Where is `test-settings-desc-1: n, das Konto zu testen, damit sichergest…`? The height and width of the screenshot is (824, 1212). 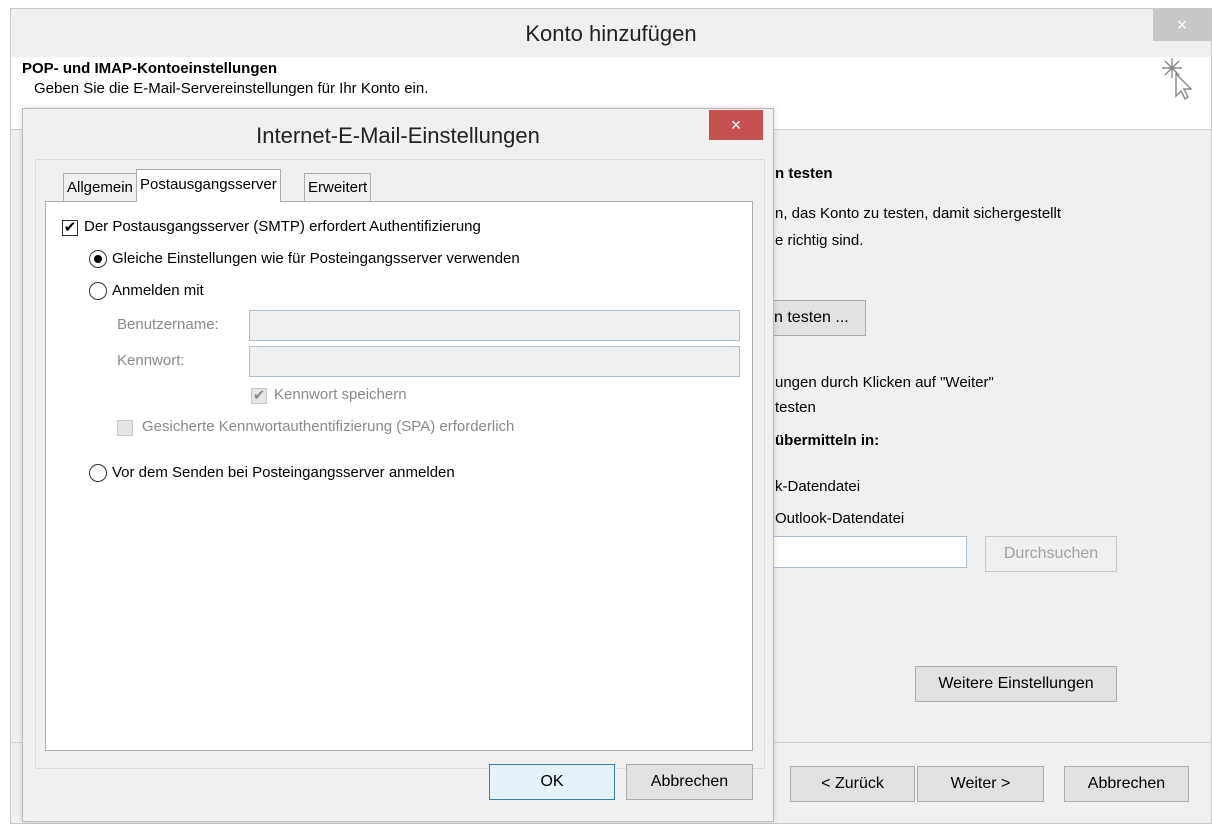 test-settings-desc-1: n, das Konto zu testen, damit sichergest… is located at coordinates (918, 213).